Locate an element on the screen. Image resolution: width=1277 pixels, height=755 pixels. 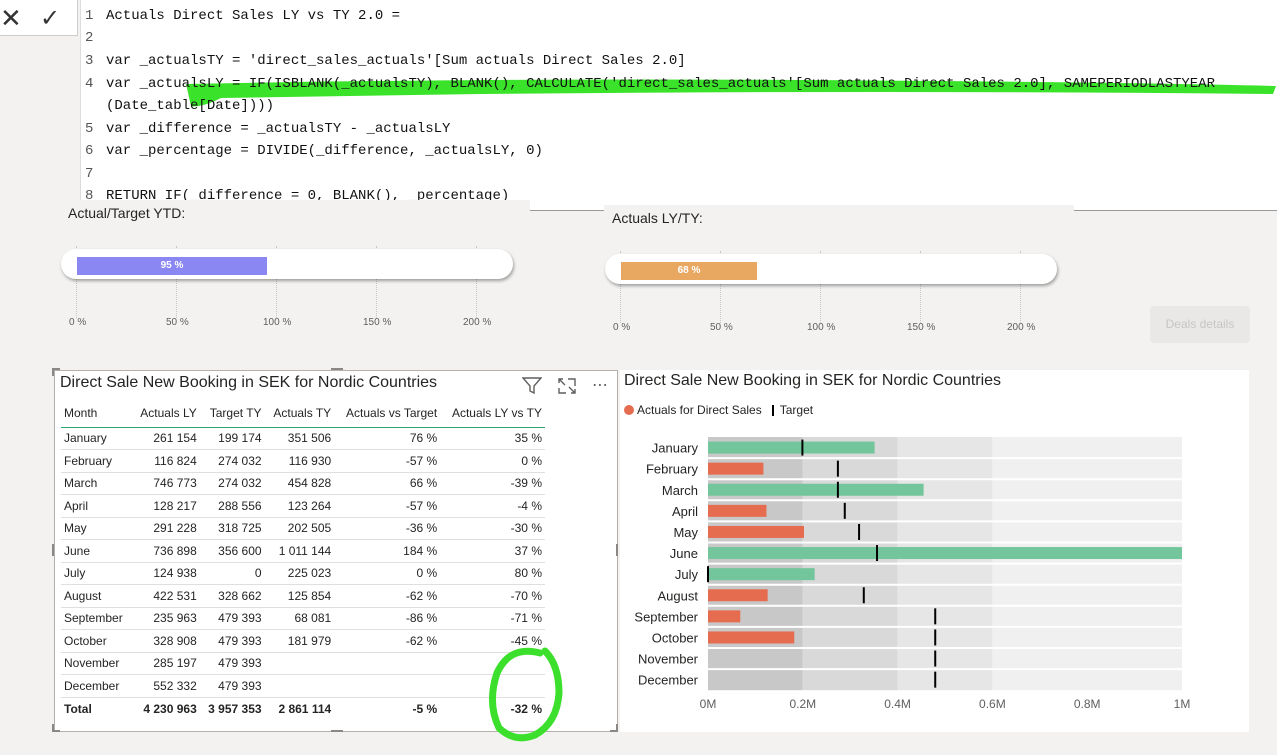
column-header: Actuals TY is located at coordinates (299, 413).